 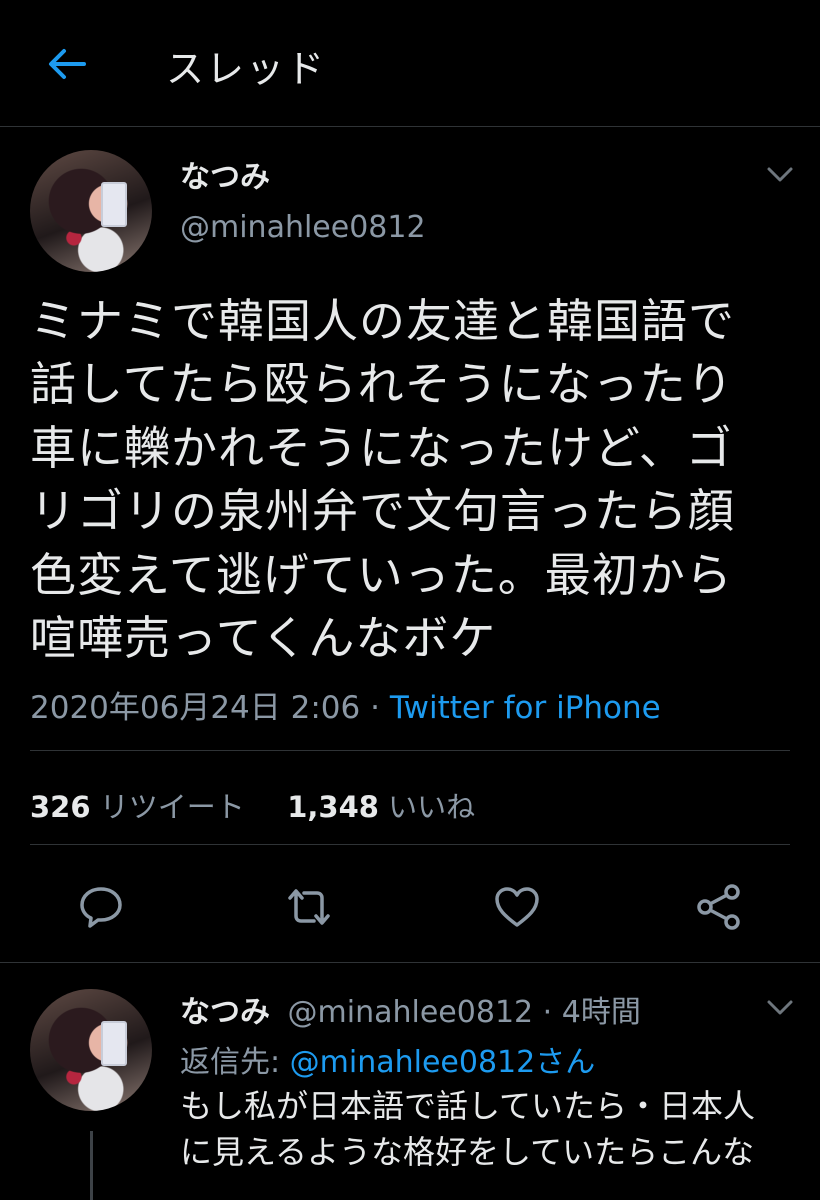 I want to click on tweet-stats: 326 リツイート 1,348 いいね, so click(x=252, y=805).